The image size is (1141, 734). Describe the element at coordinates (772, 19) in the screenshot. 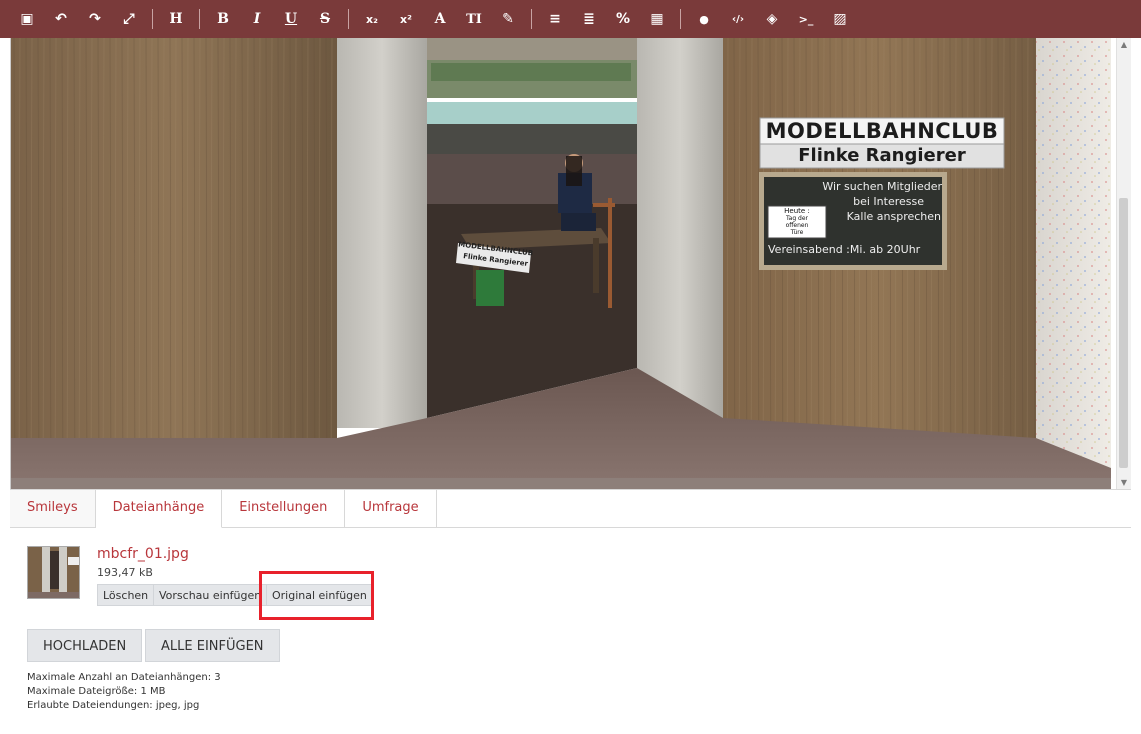

I see `spoiler-icon: ◈` at that location.